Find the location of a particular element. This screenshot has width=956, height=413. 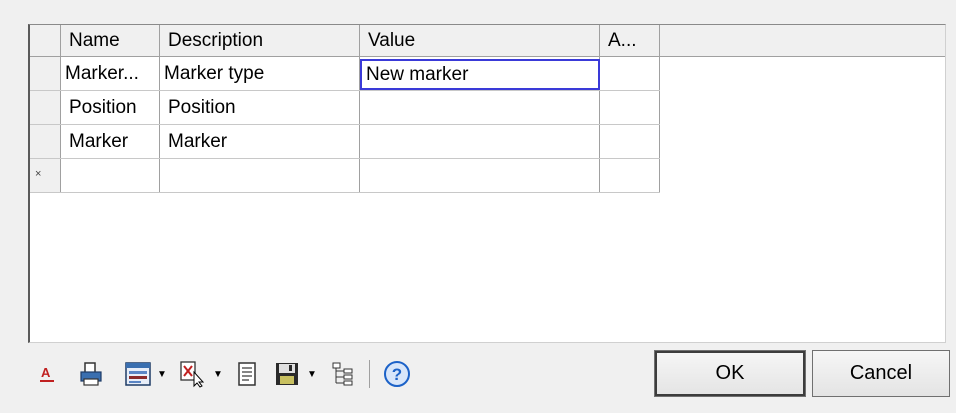

font-icon: A is located at coordinates (47, 374).